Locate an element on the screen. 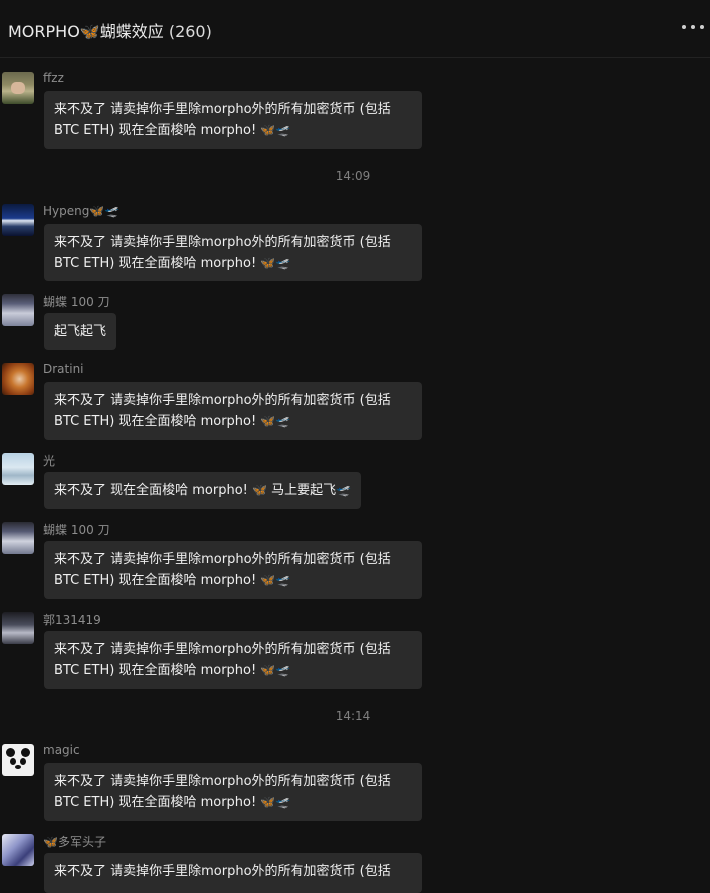  message-text: 马上要起飞 is located at coordinates (304, 490).